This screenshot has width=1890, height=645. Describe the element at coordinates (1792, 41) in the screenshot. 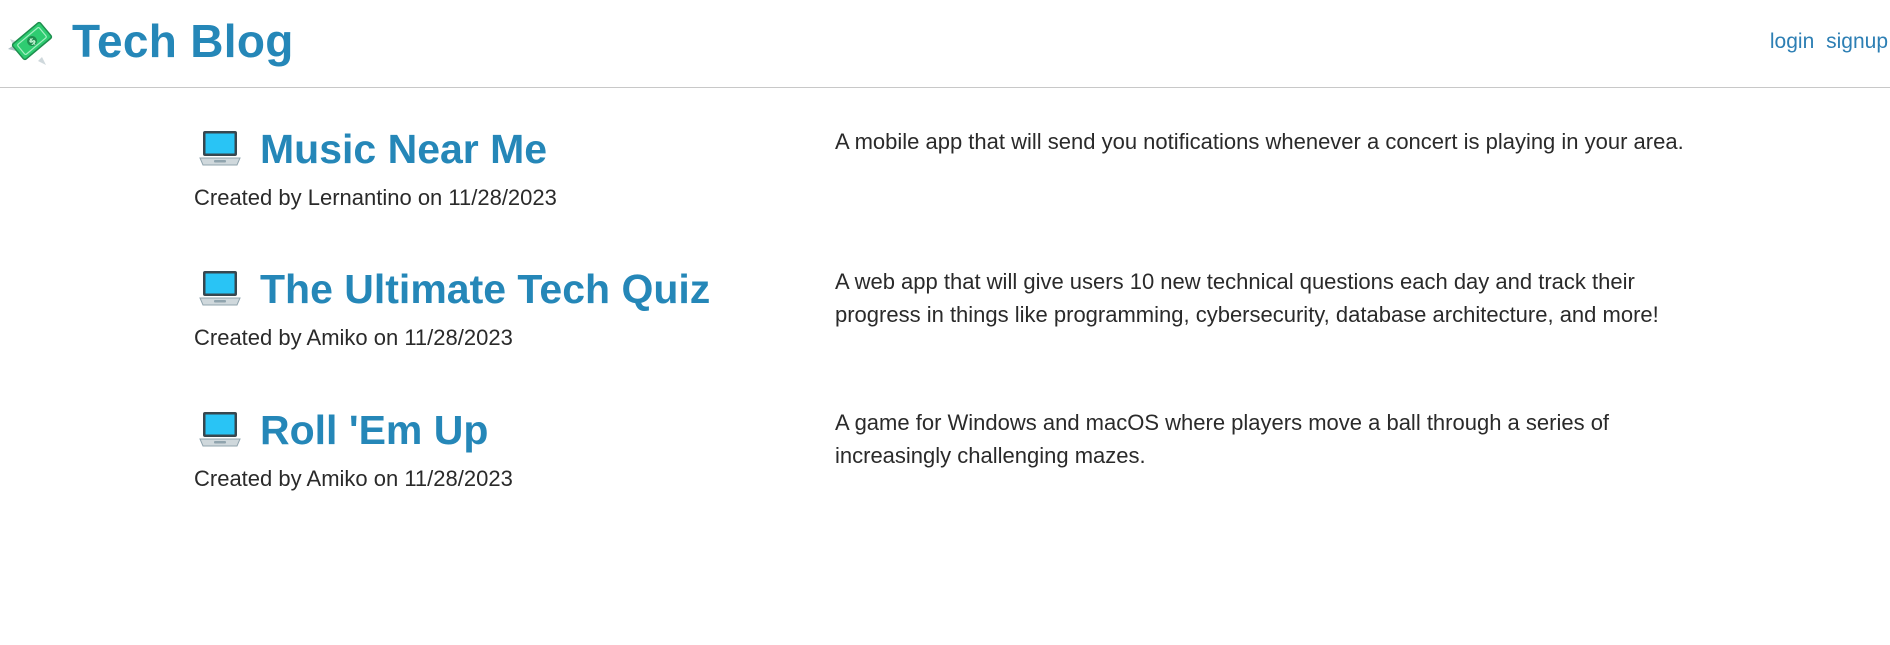

I see `login-link: login` at that location.